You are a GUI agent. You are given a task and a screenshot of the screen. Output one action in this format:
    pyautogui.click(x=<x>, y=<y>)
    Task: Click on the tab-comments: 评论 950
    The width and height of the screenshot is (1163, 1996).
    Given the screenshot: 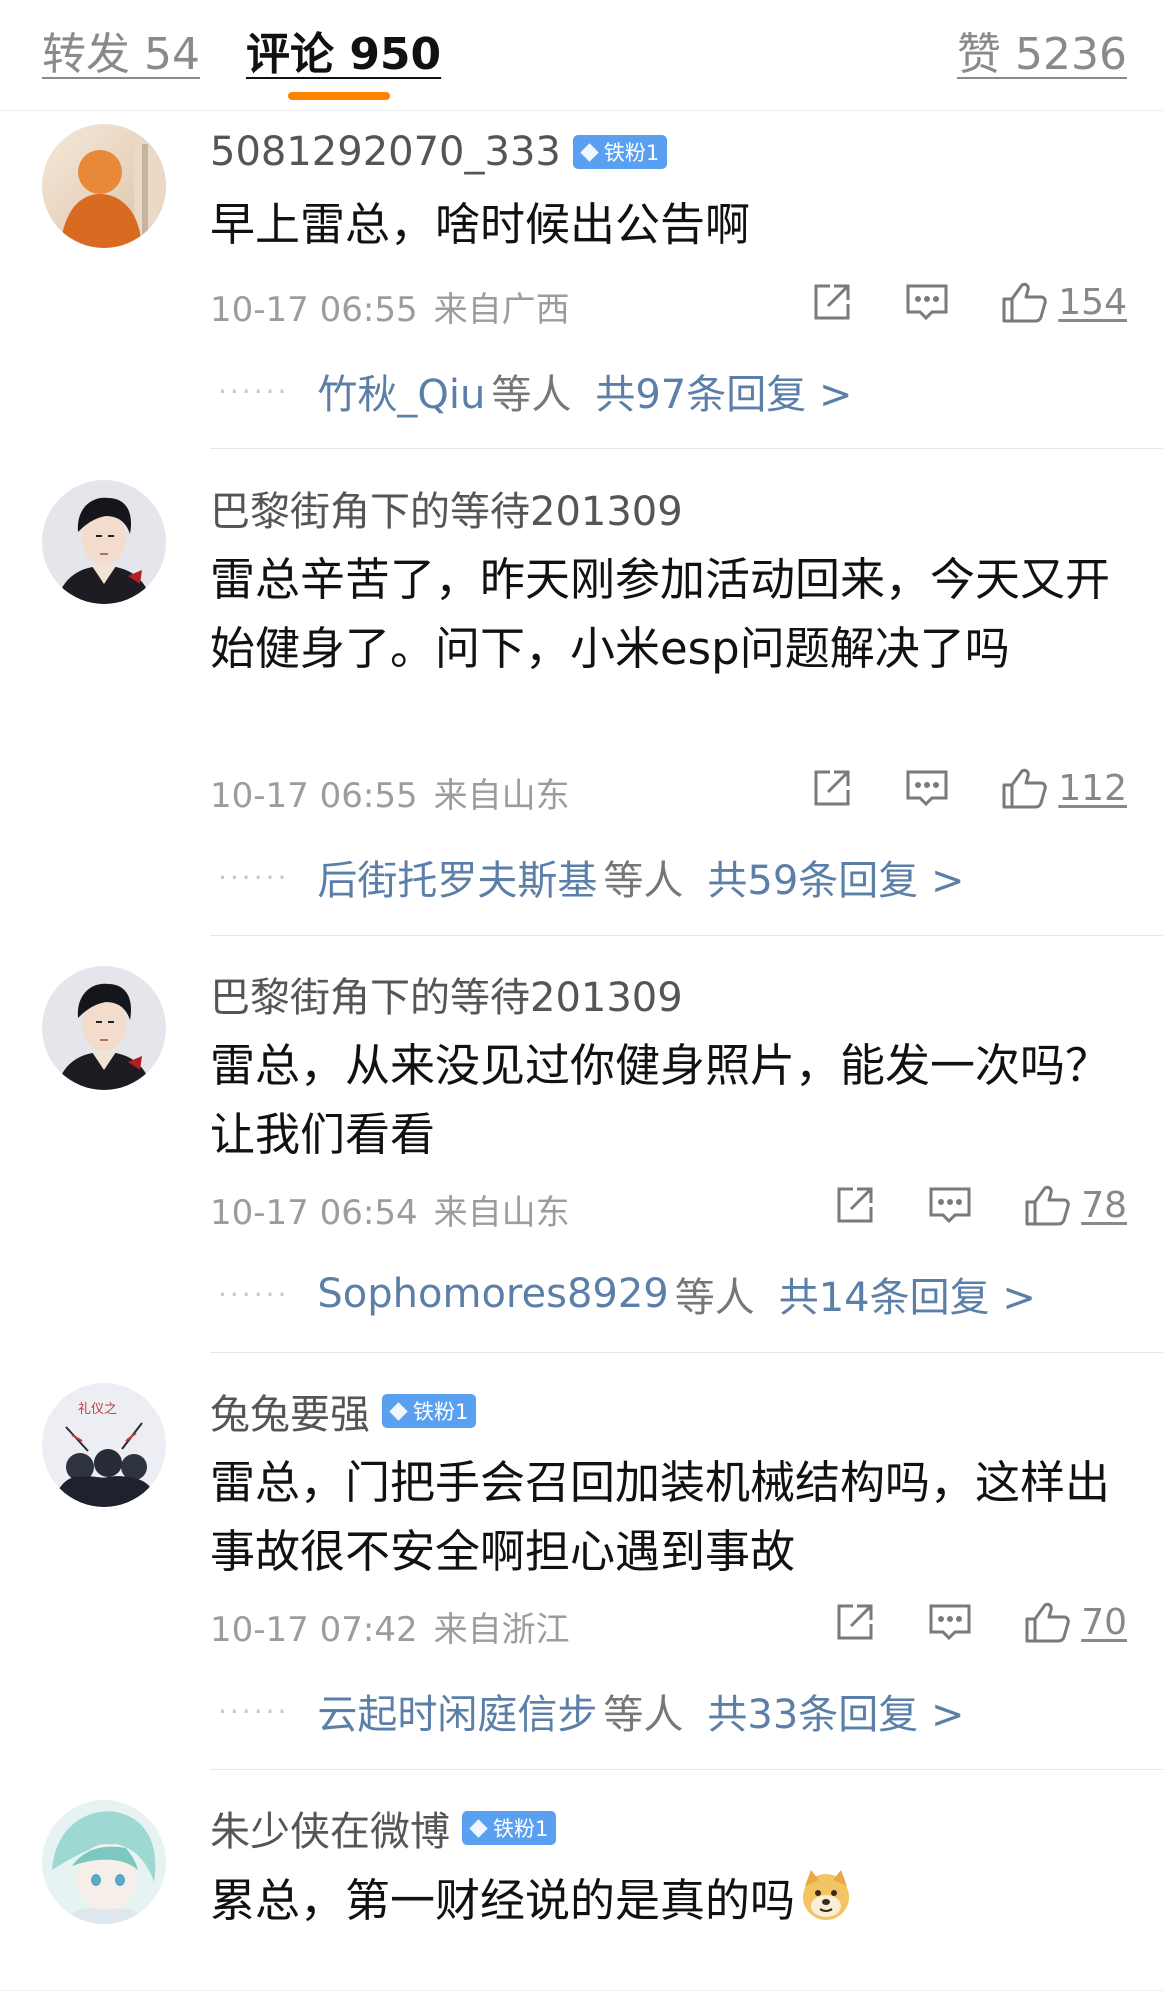 What is the action you would take?
    pyautogui.click(x=343, y=50)
    